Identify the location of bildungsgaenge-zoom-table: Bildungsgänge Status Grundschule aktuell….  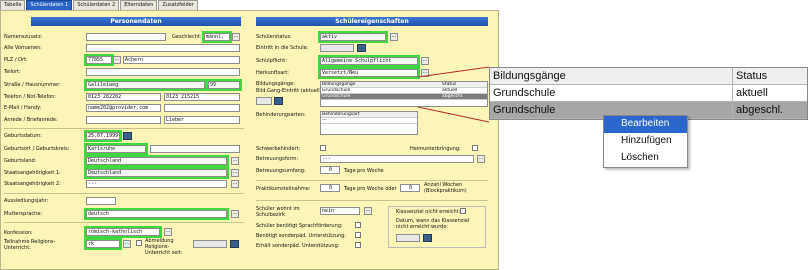
(648, 93).